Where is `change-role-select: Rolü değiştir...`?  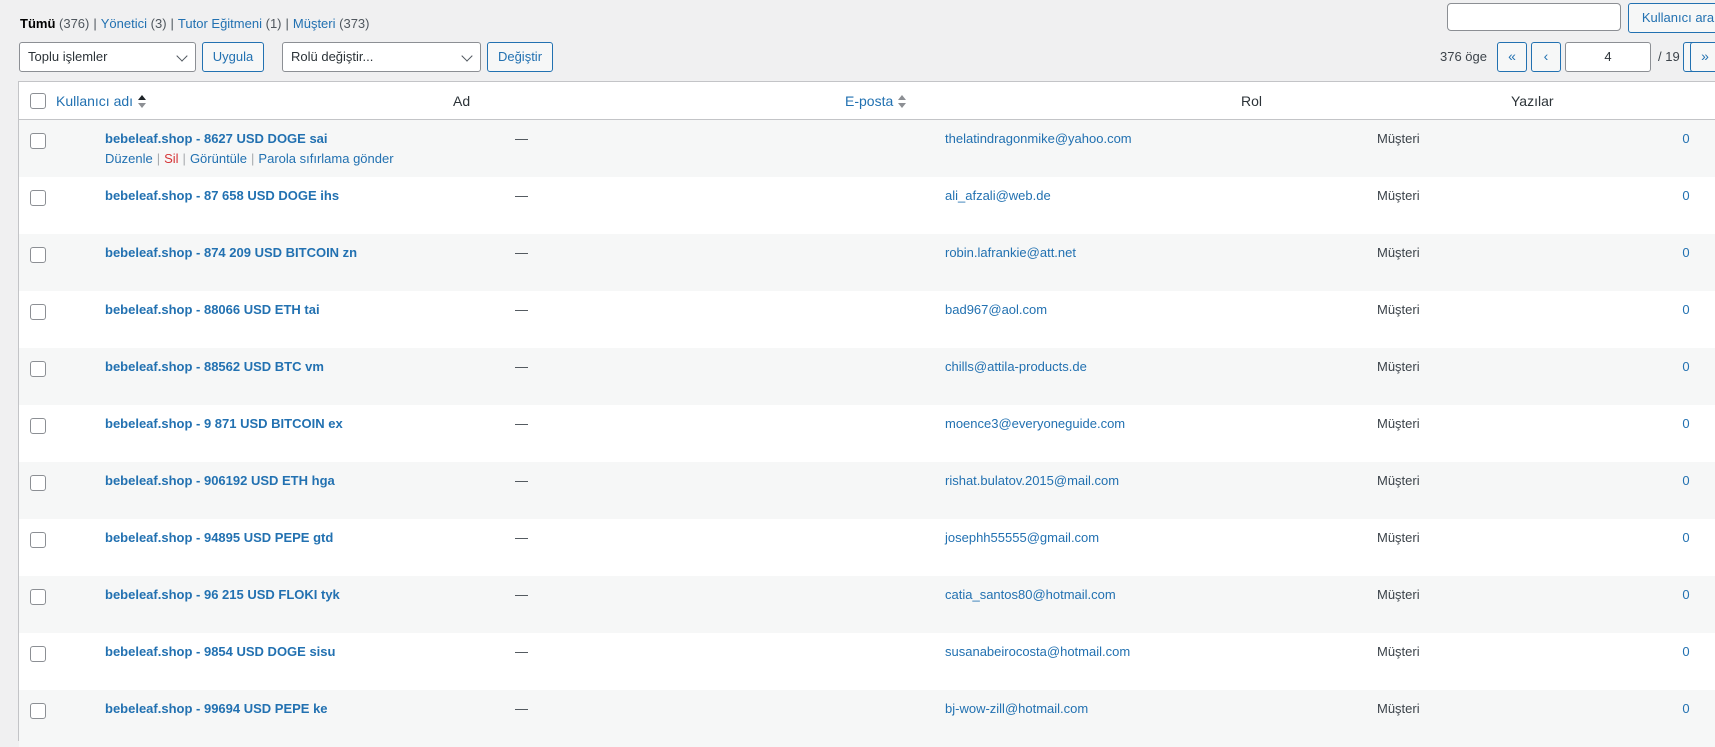 change-role-select: Rolü değiştir... is located at coordinates (381, 57).